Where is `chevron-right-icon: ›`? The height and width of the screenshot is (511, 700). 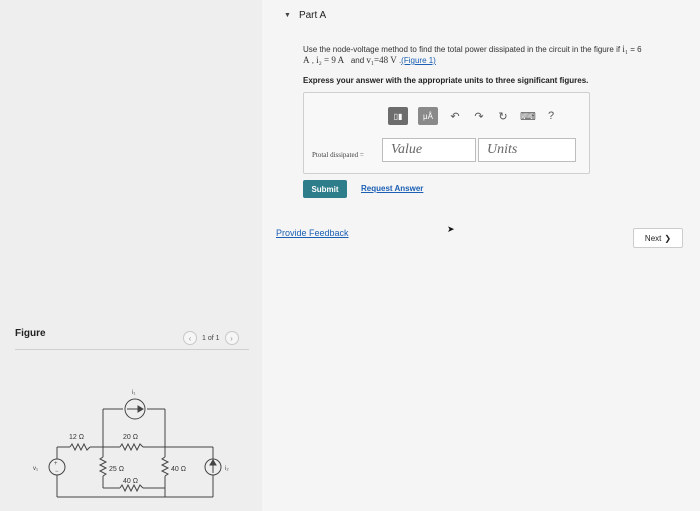
chevron-right-icon: › is located at coordinates (231, 338).